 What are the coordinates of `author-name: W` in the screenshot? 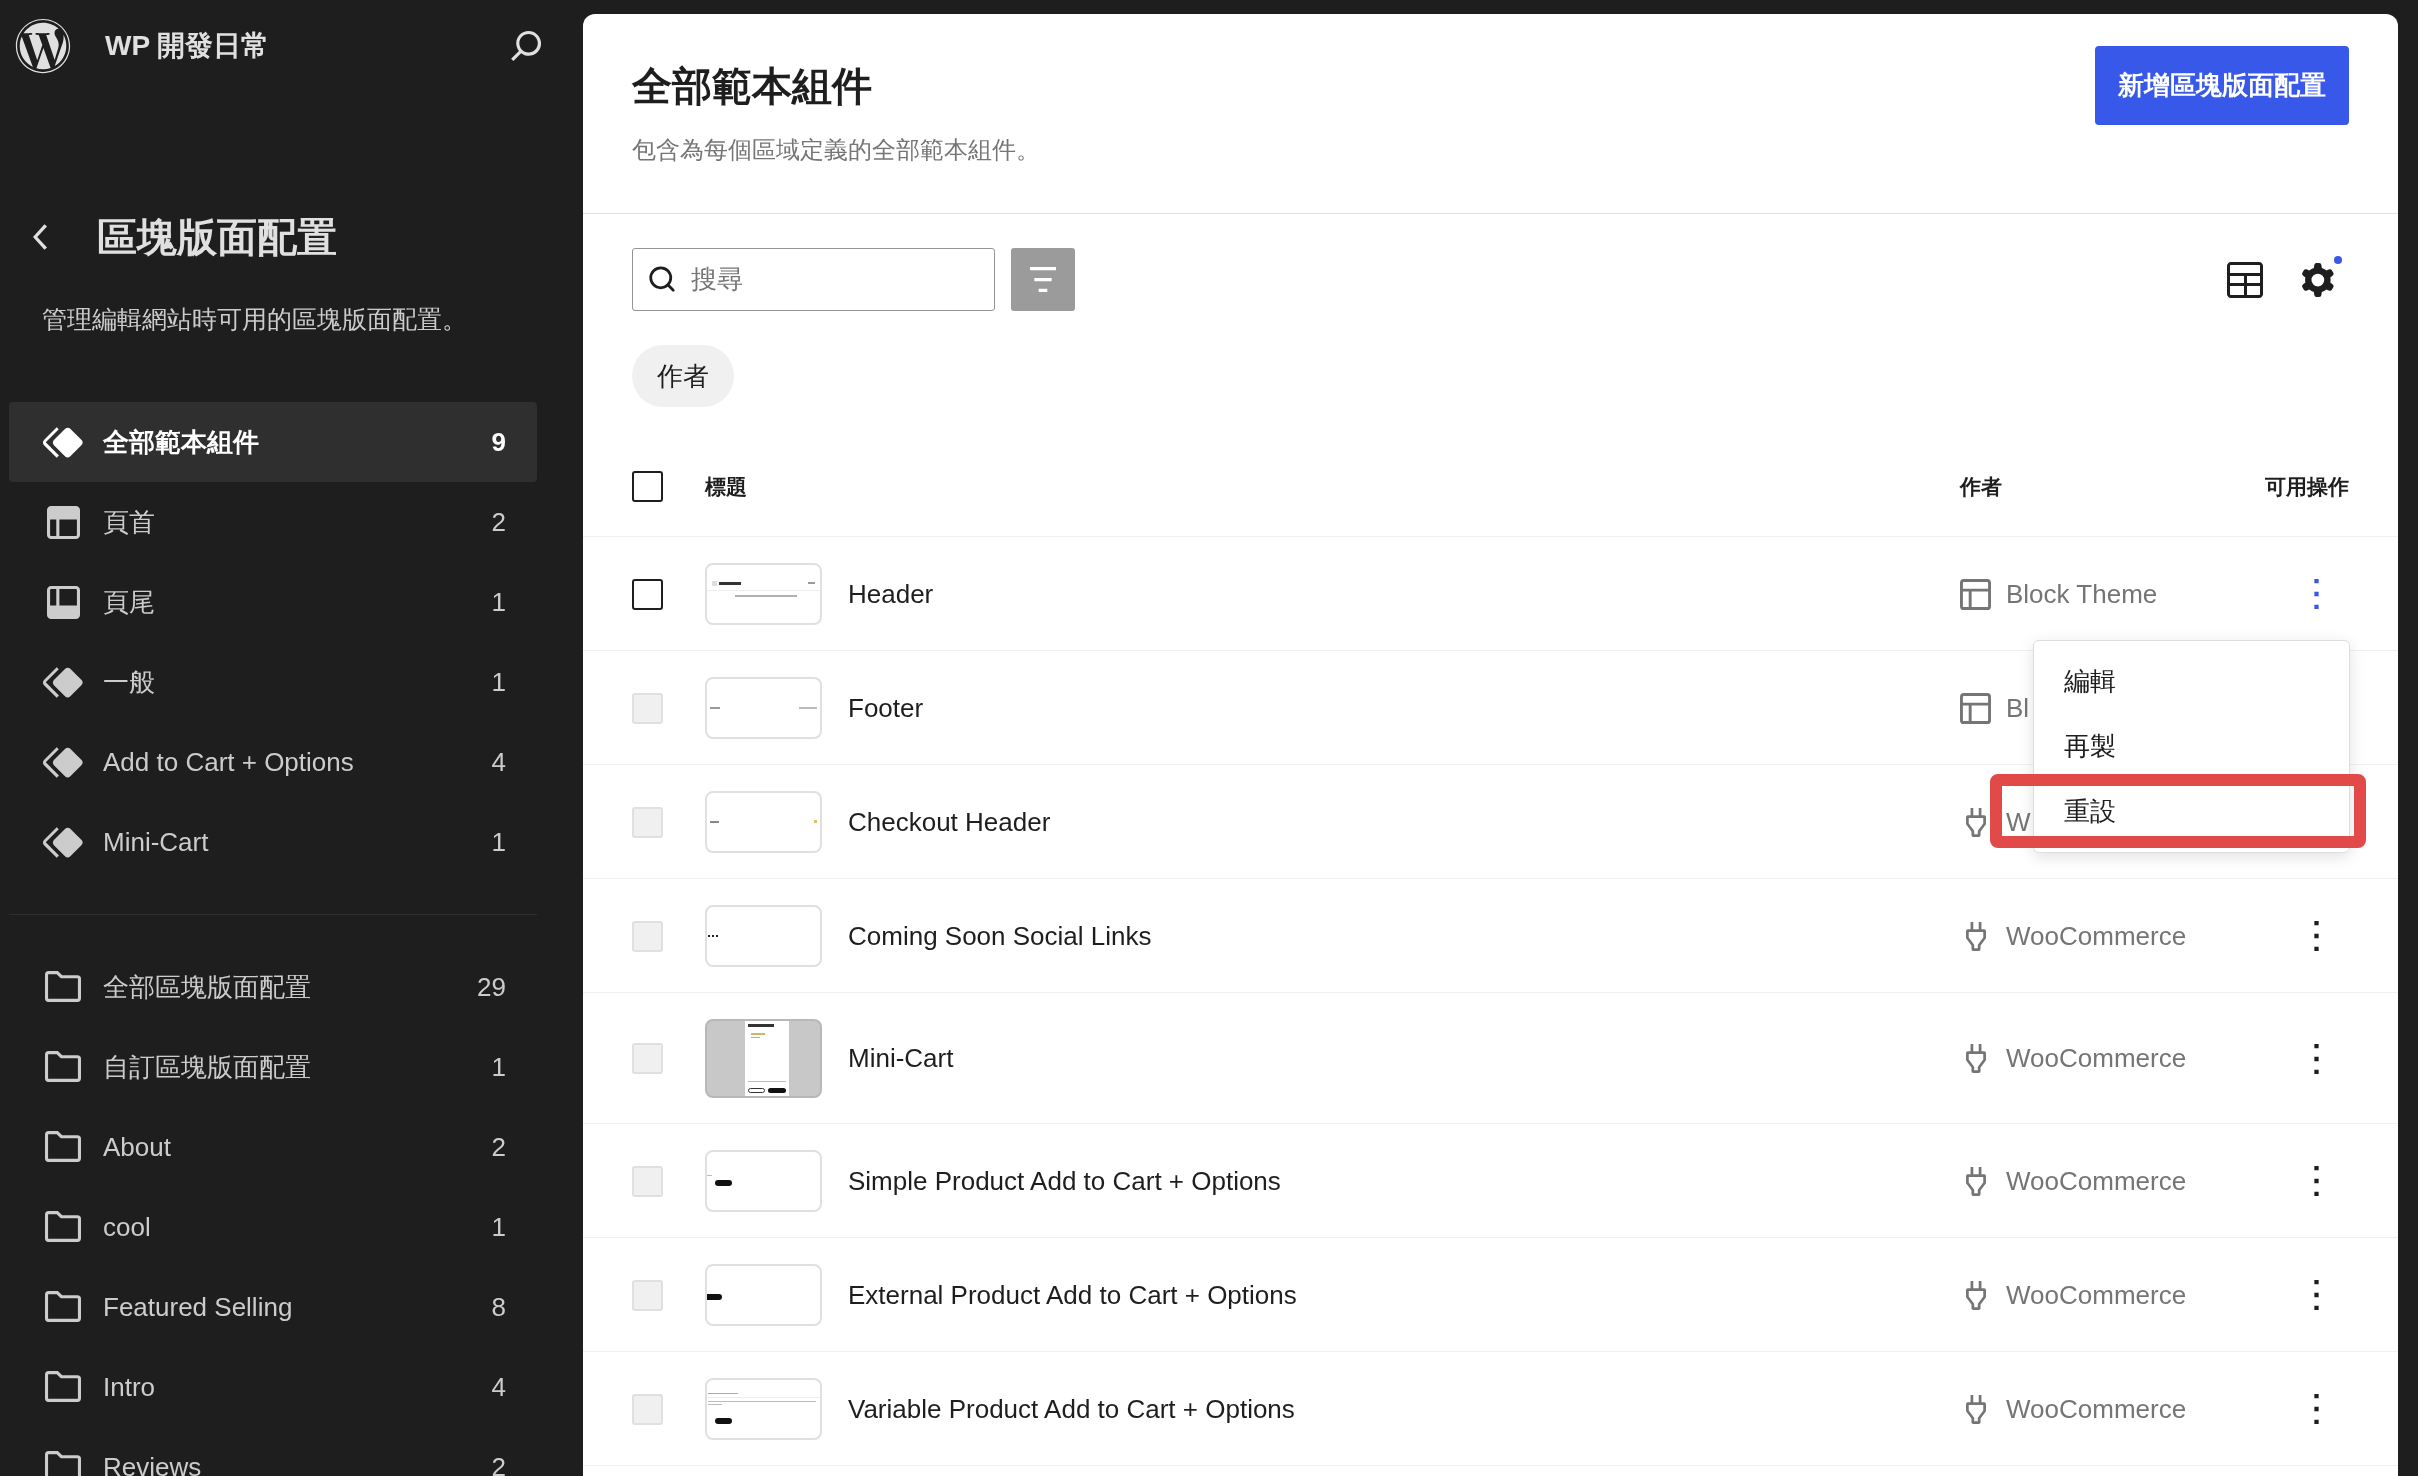 It's located at (2018, 822).